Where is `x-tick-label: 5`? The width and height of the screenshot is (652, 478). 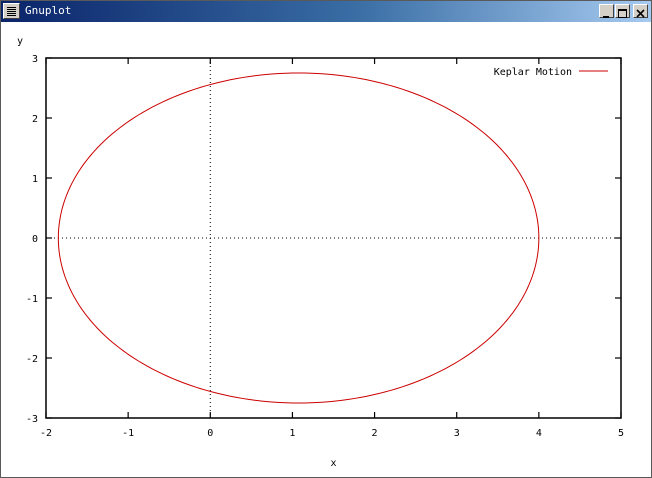 x-tick-label: 5 is located at coordinates (621, 433).